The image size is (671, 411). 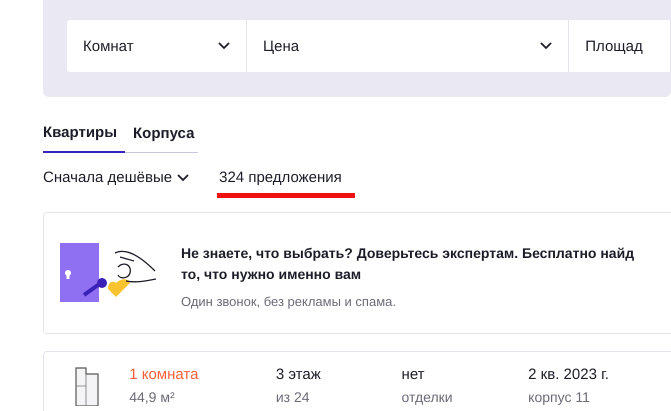 What do you see at coordinates (152, 397) in the screenshot?
I see `area-label: 44,9 м²` at bounding box center [152, 397].